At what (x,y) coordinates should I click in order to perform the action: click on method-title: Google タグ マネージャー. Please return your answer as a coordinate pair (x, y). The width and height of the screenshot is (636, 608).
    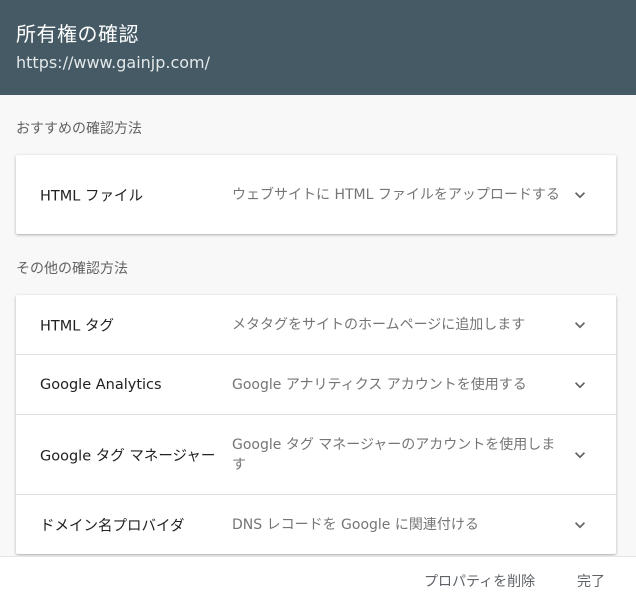
    Looking at the image, I should click on (128, 456).